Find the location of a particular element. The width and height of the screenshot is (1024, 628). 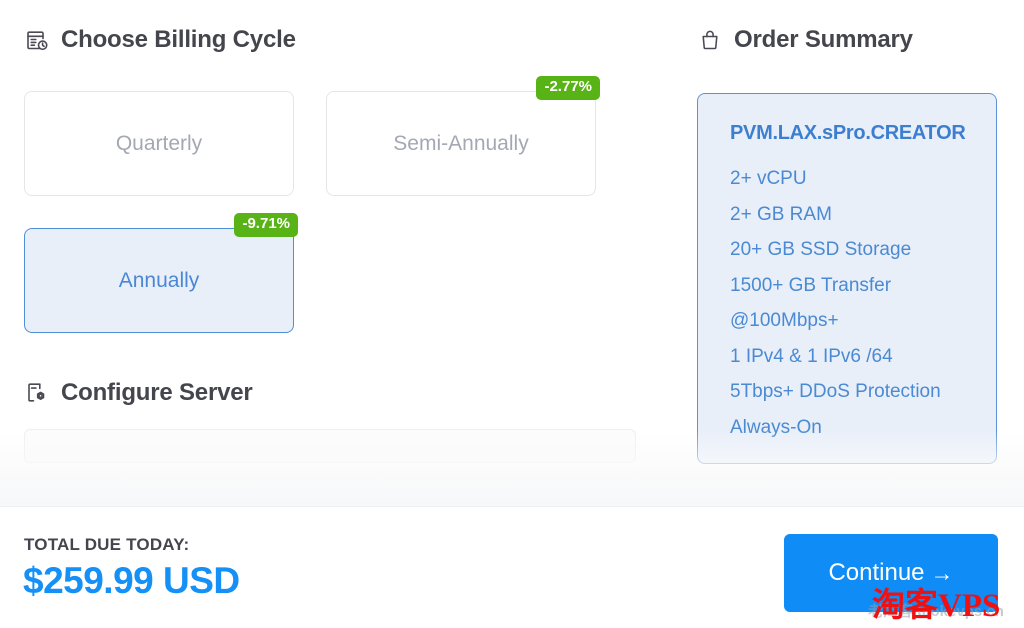

billing-option-label: Semi-Annually is located at coordinates (461, 143).